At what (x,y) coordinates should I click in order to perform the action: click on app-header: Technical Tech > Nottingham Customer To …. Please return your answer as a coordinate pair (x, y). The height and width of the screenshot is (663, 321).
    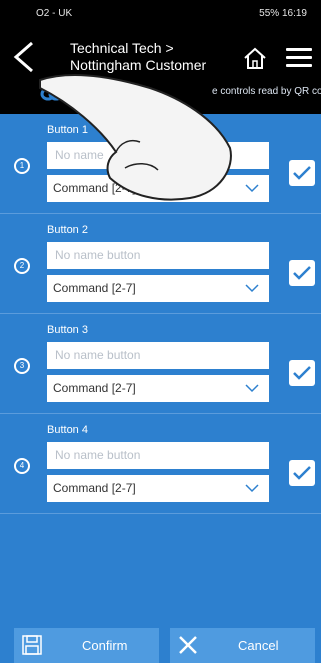
    Looking at the image, I should click on (160, 71).